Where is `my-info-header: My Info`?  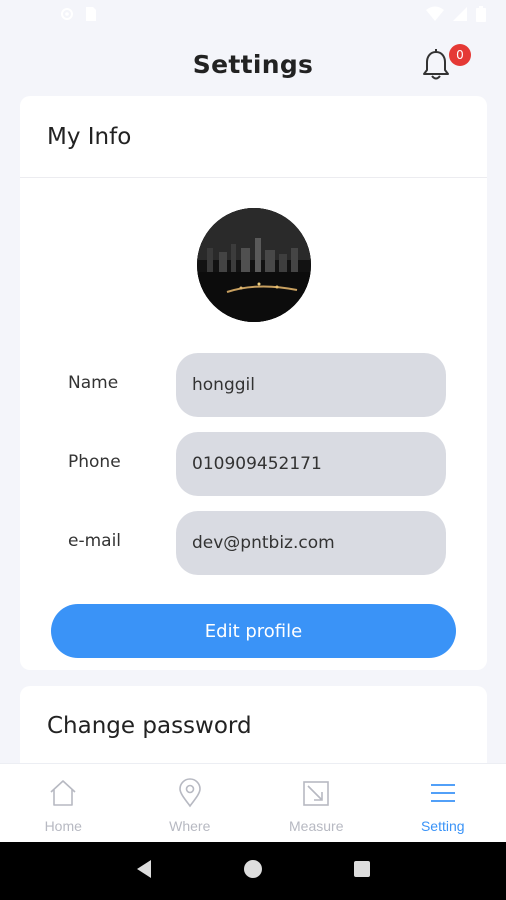
my-info-header: My Info is located at coordinates (253, 137).